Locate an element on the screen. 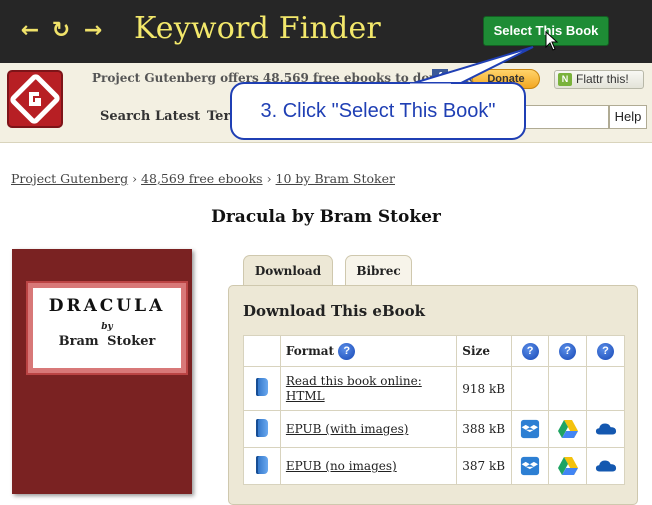 The height and width of the screenshot is (505, 652). flattr-icon: N is located at coordinates (565, 79).